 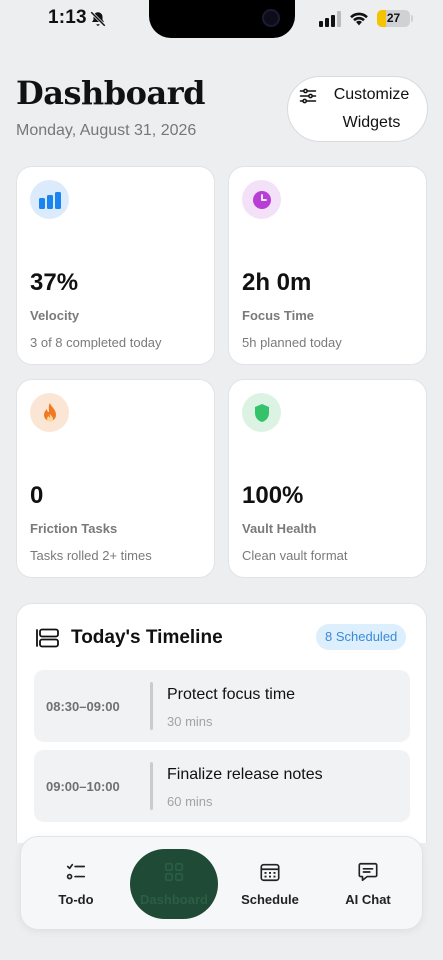 What do you see at coordinates (67, 17) in the screenshot?
I see `status-time: 1:13` at bounding box center [67, 17].